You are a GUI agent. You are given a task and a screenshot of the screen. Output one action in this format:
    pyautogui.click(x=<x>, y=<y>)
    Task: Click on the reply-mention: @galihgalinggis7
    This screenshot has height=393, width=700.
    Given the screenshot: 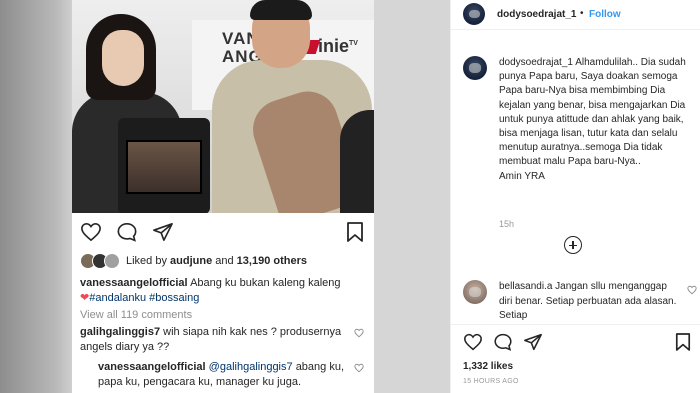 What is the action you would take?
    pyautogui.click(x=251, y=367)
    